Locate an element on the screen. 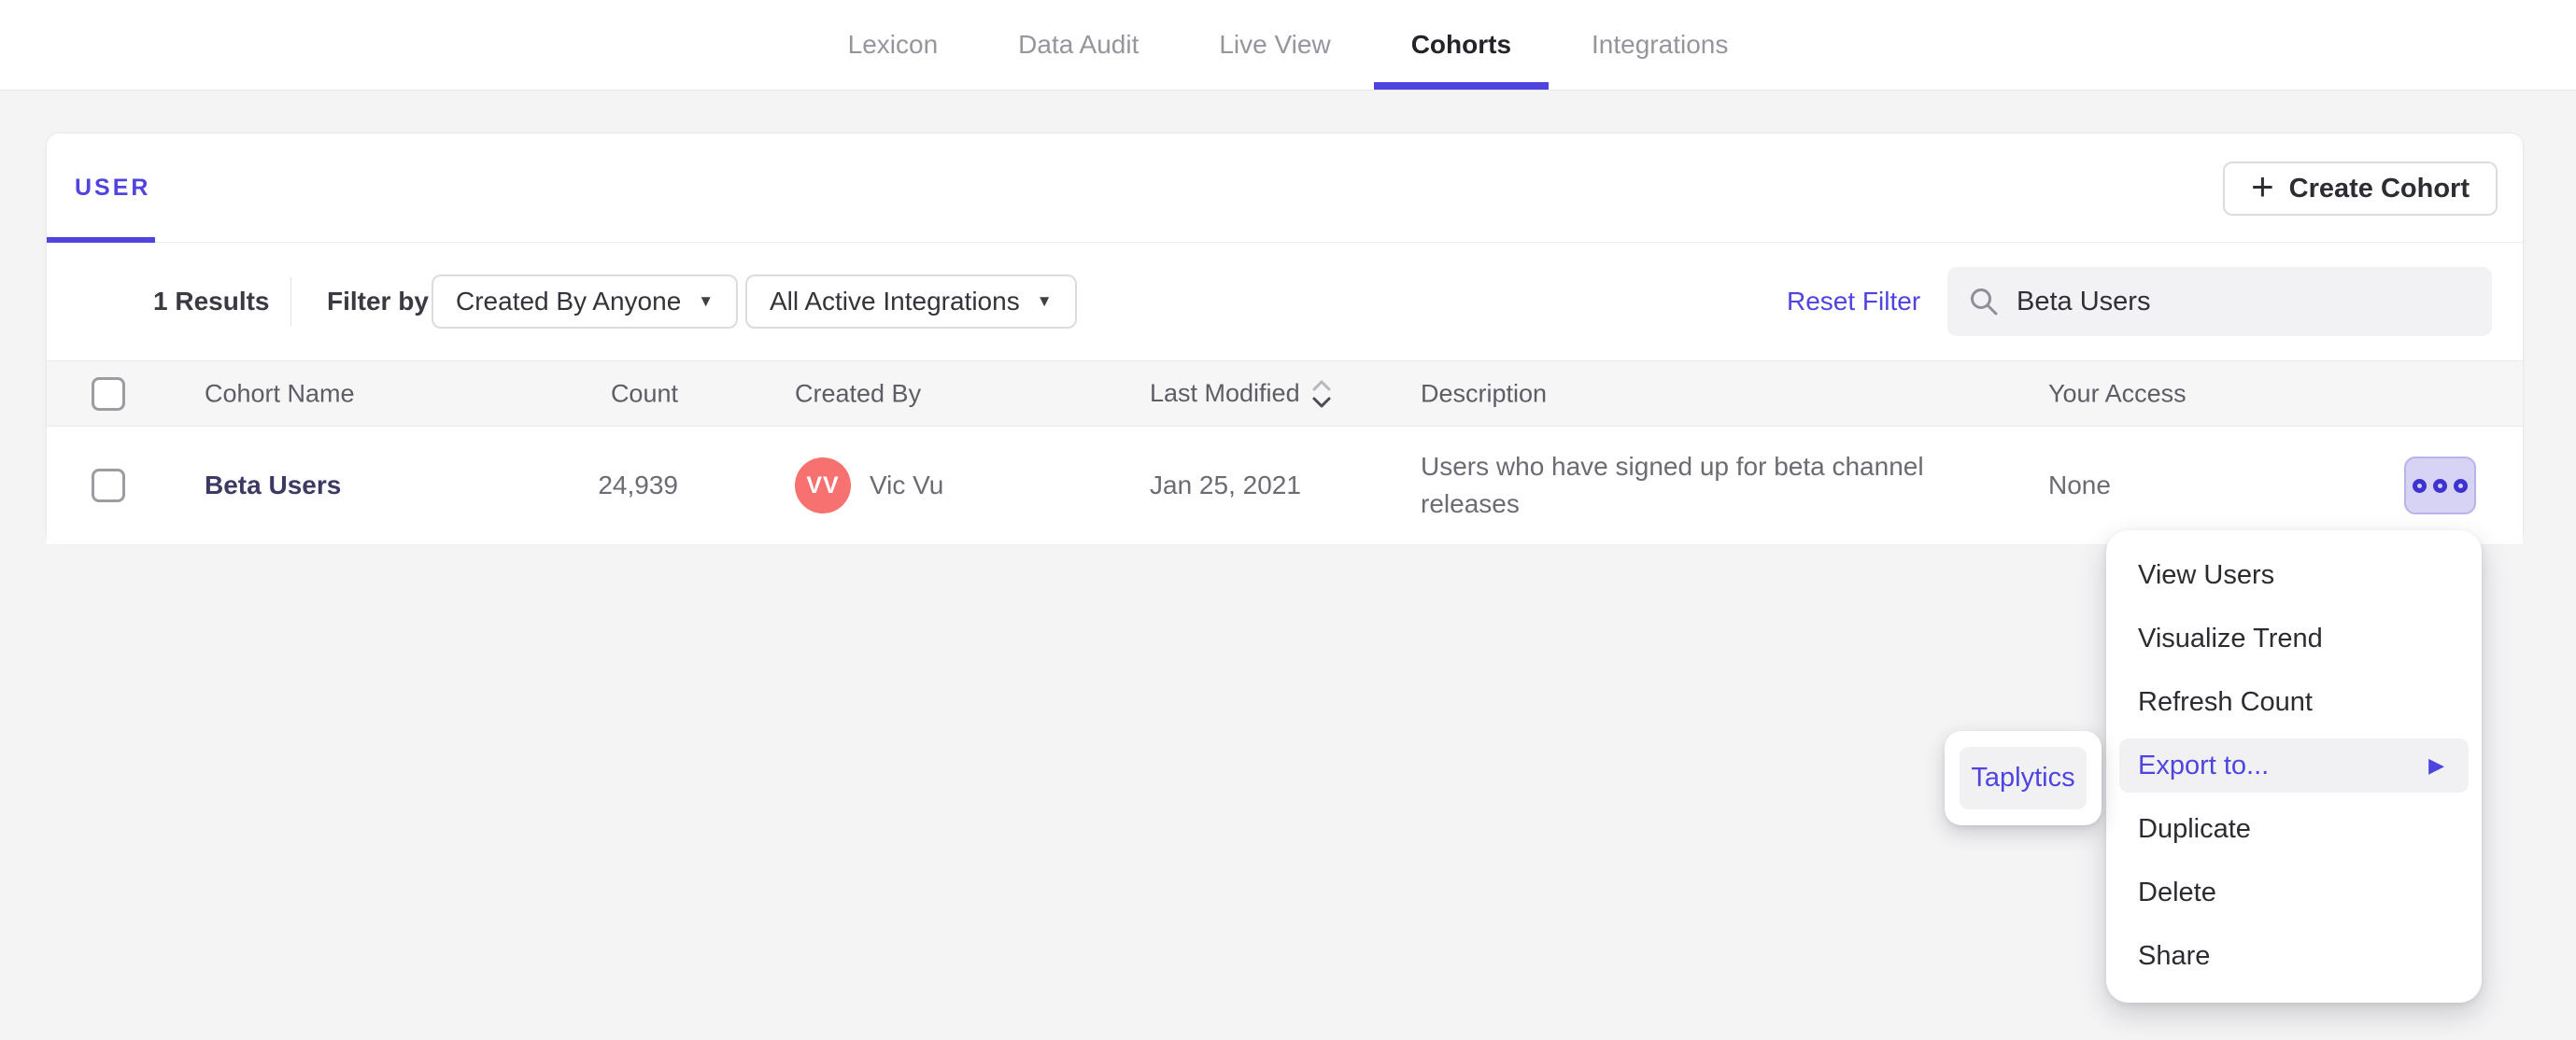 The image size is (2576, 1040). nav-tab-label: Data Audit is located at coordinates (1078, 44).